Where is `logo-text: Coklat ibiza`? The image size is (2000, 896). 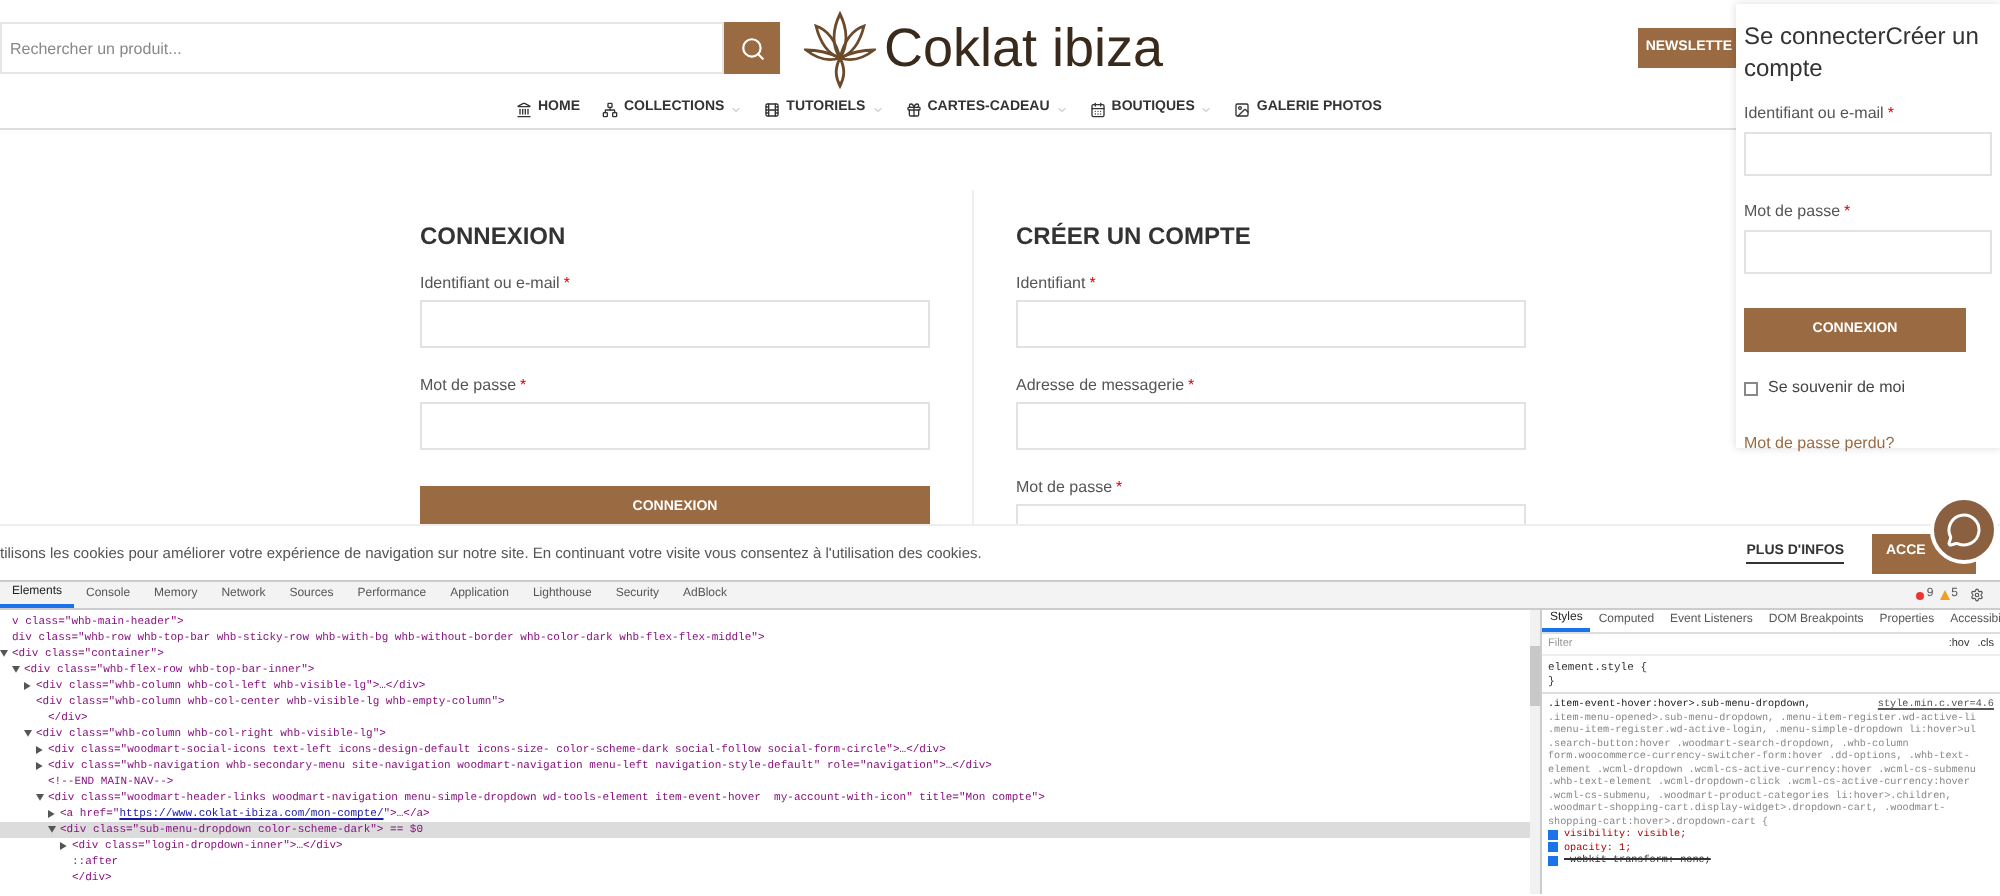
logo-text: Coklat ibiza is located at coordinates (1024, 48).